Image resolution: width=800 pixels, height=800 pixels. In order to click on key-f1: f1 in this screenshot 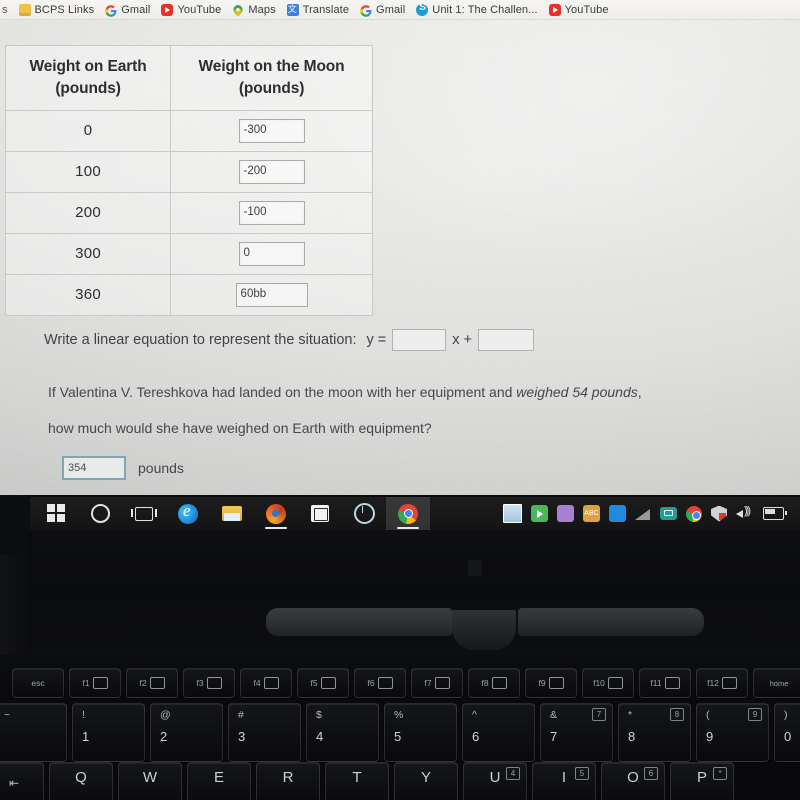, I will do `click(95, 683)`.